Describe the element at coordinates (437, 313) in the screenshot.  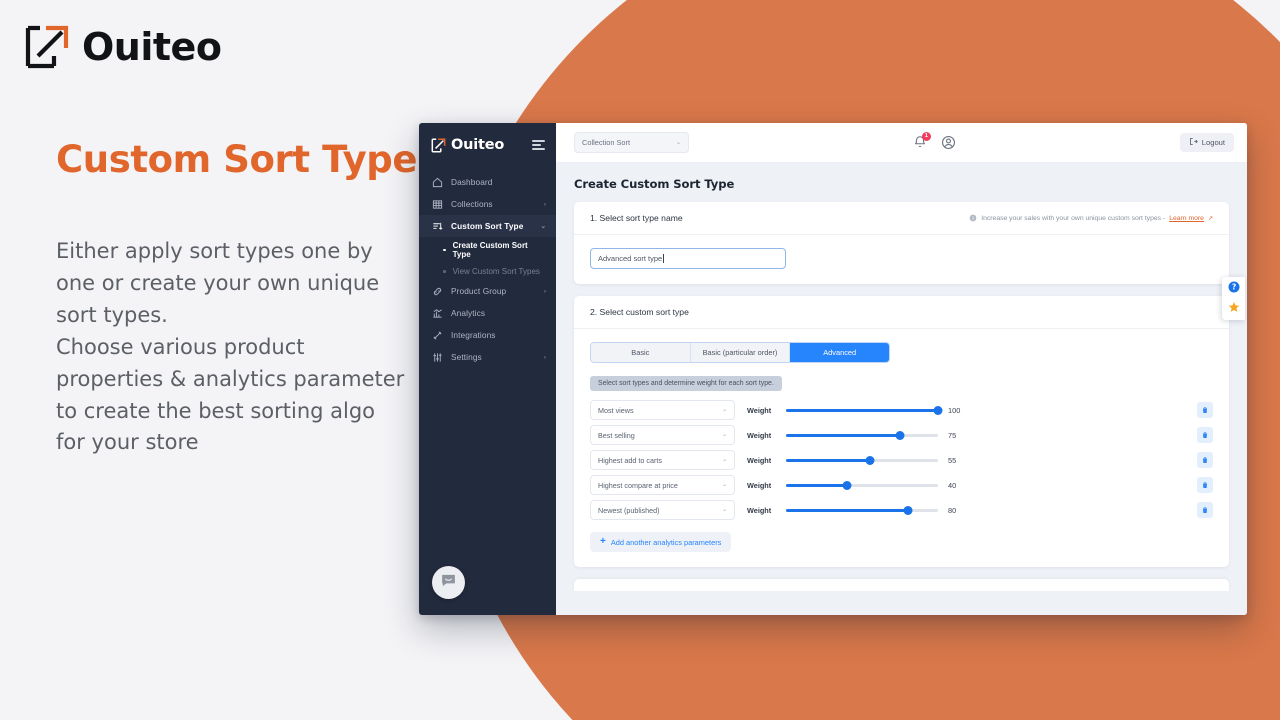
I see `chart-icon` at that location.